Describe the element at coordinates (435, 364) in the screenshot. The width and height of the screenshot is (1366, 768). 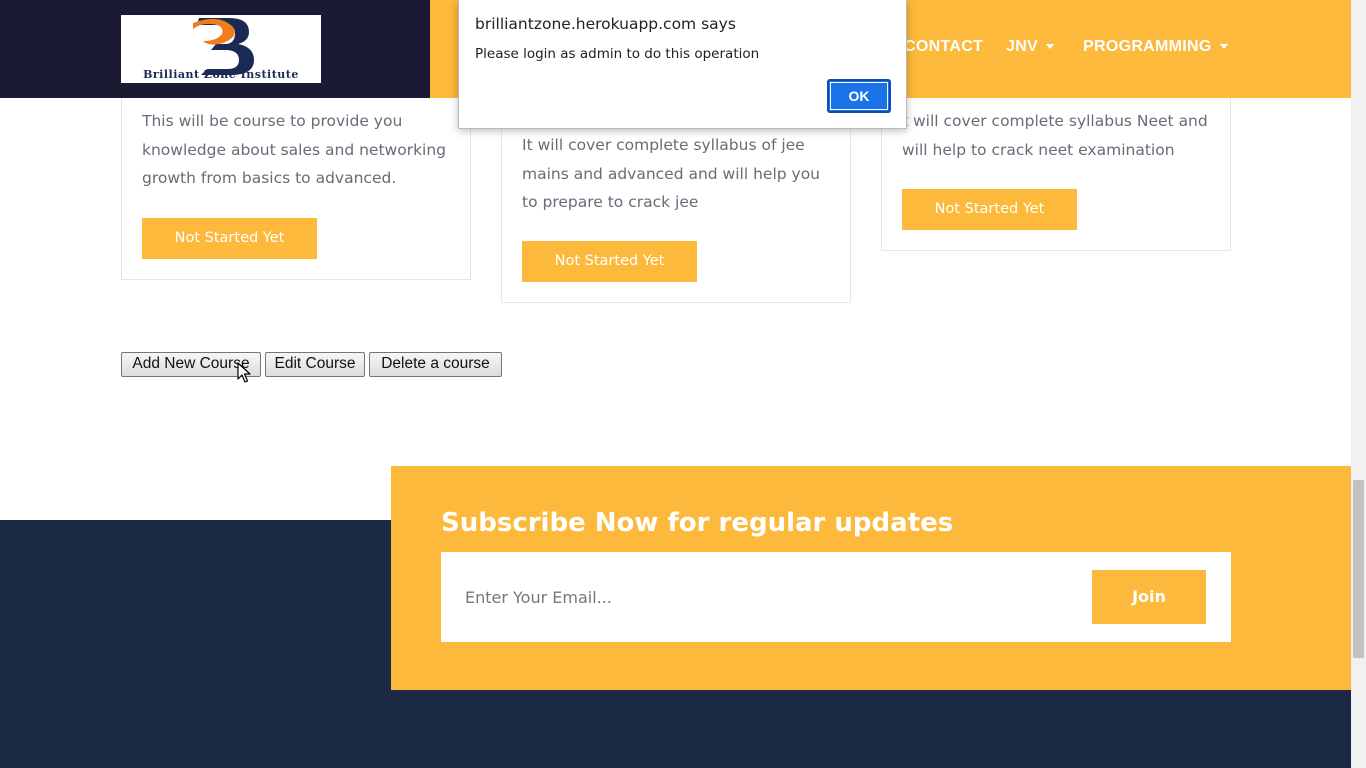
I see `delete-course-button: Delete a course` at that location.